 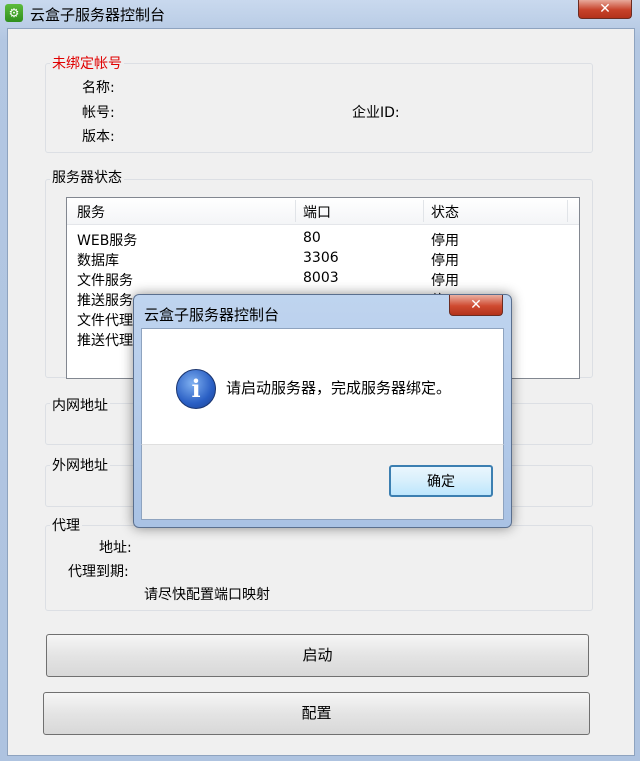 I want to click on config-button: 配置, so click(x=316, y=713).